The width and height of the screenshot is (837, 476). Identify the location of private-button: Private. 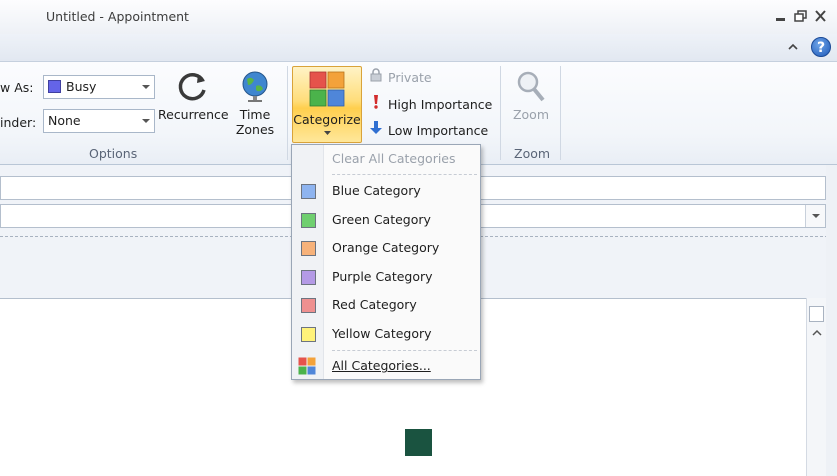
(400, 78).